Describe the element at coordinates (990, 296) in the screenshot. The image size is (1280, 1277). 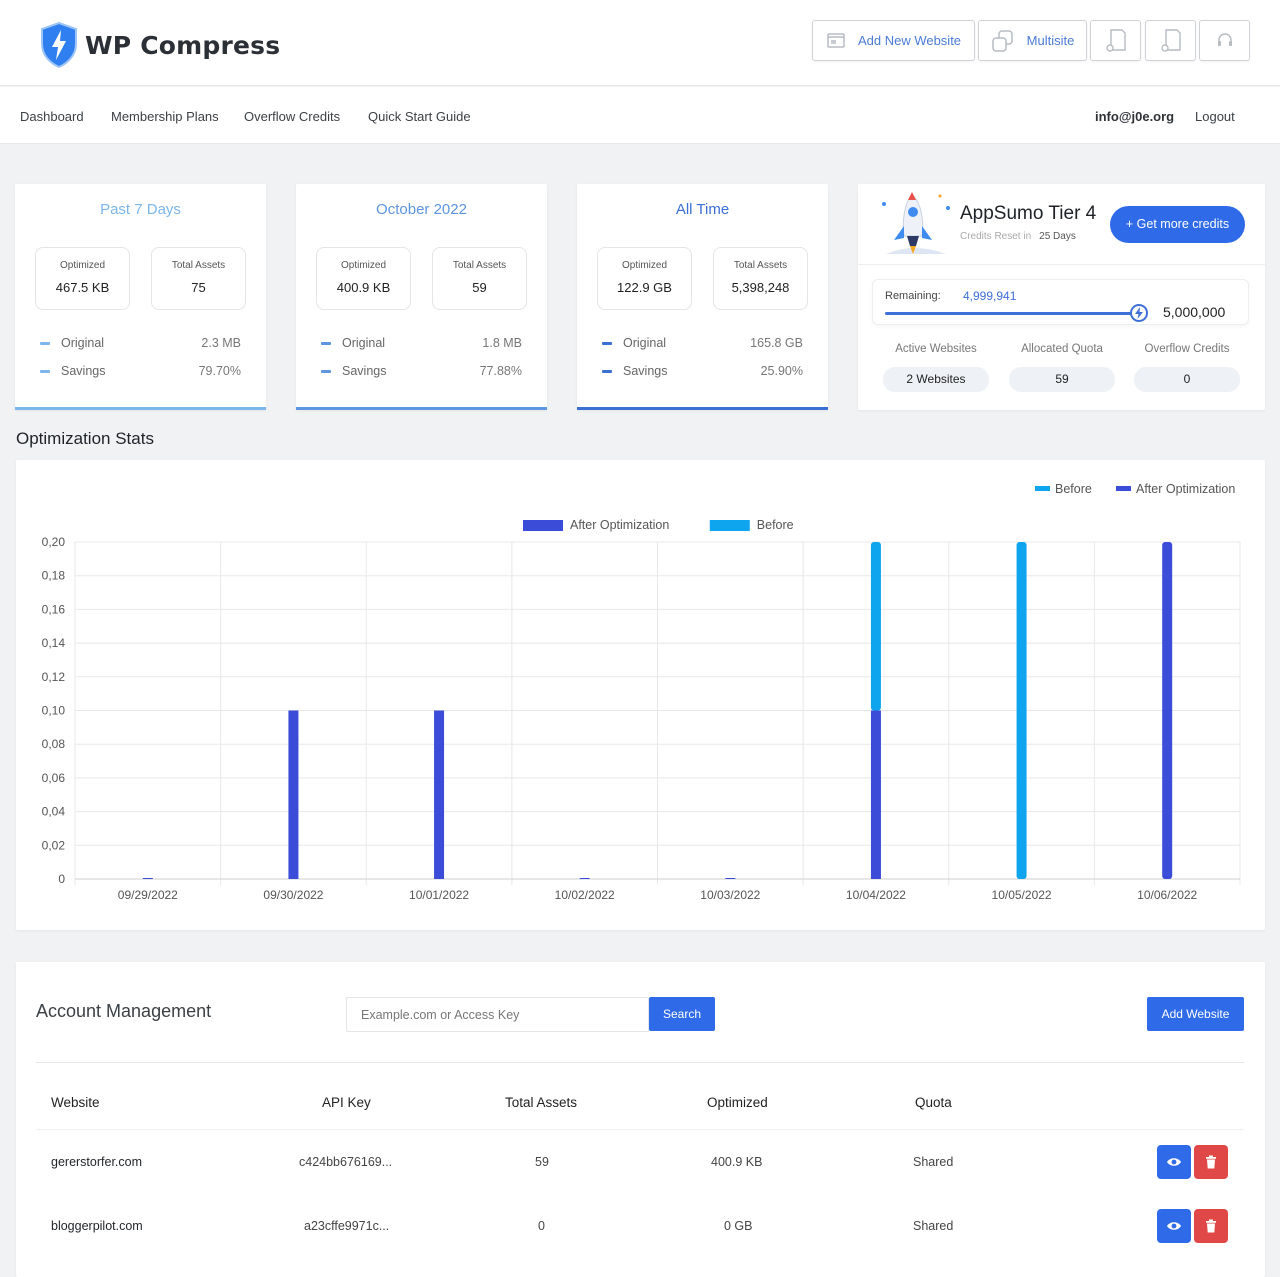
I see `remaining-value: 4,999,941` at that location.